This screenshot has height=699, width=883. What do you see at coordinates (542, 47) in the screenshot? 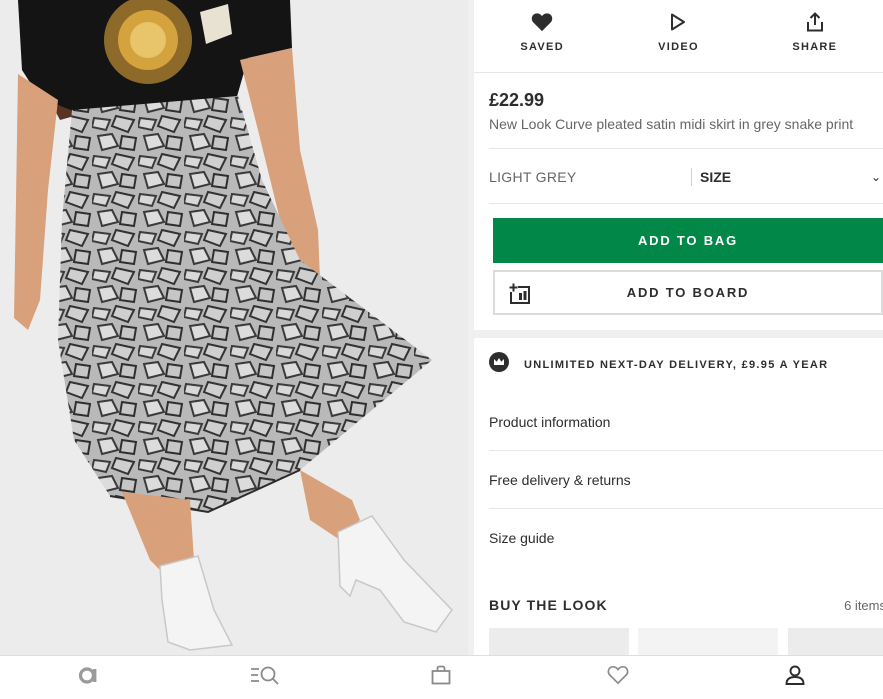
I see `saved-label: SAVED` at bounding box center [542, 47].